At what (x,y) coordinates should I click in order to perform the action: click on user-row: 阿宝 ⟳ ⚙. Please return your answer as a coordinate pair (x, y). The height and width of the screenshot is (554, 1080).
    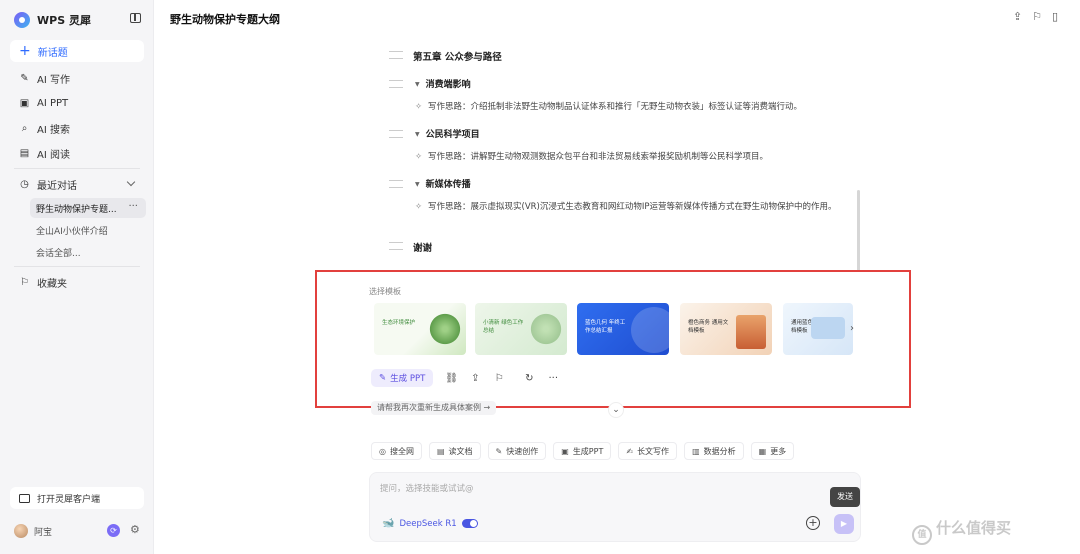
    Looking at the image, I should click on (79, 531).